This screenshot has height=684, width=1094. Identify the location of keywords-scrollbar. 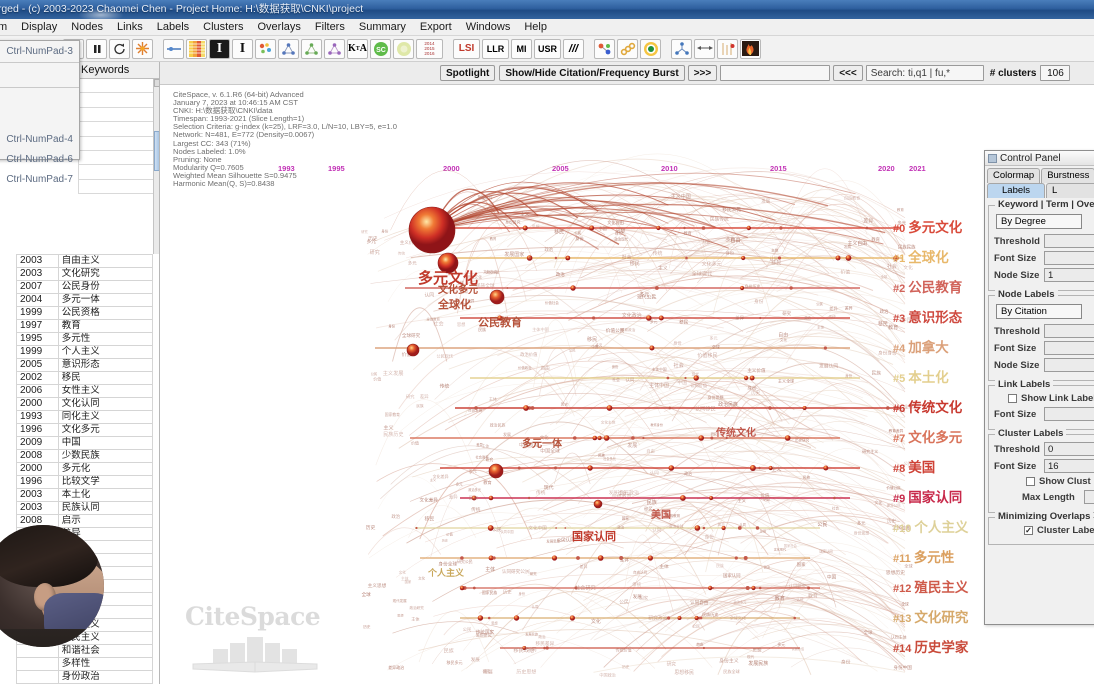
(156, 166).